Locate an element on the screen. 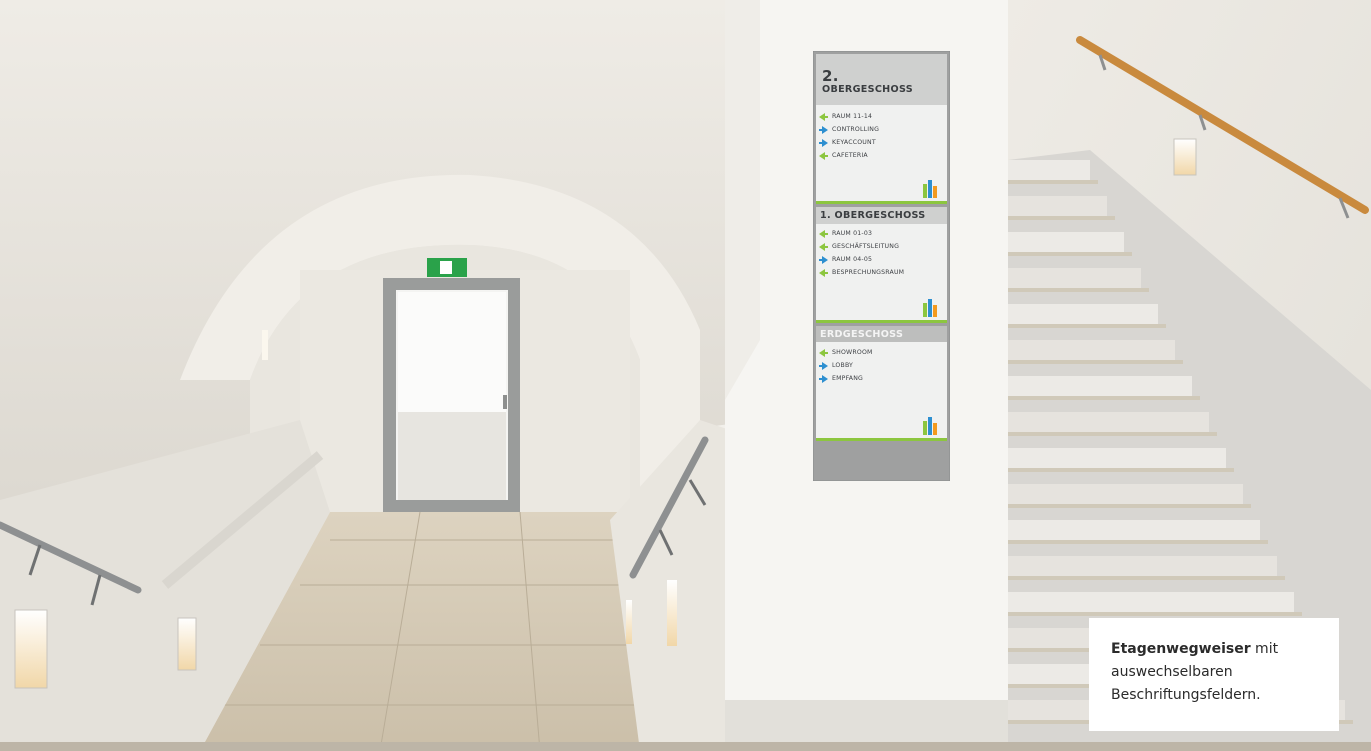  sign-panel-eg: ERDGESCHOSS SHOWROOM LOBBY EMPFANG is located at coordinates (881, 383).